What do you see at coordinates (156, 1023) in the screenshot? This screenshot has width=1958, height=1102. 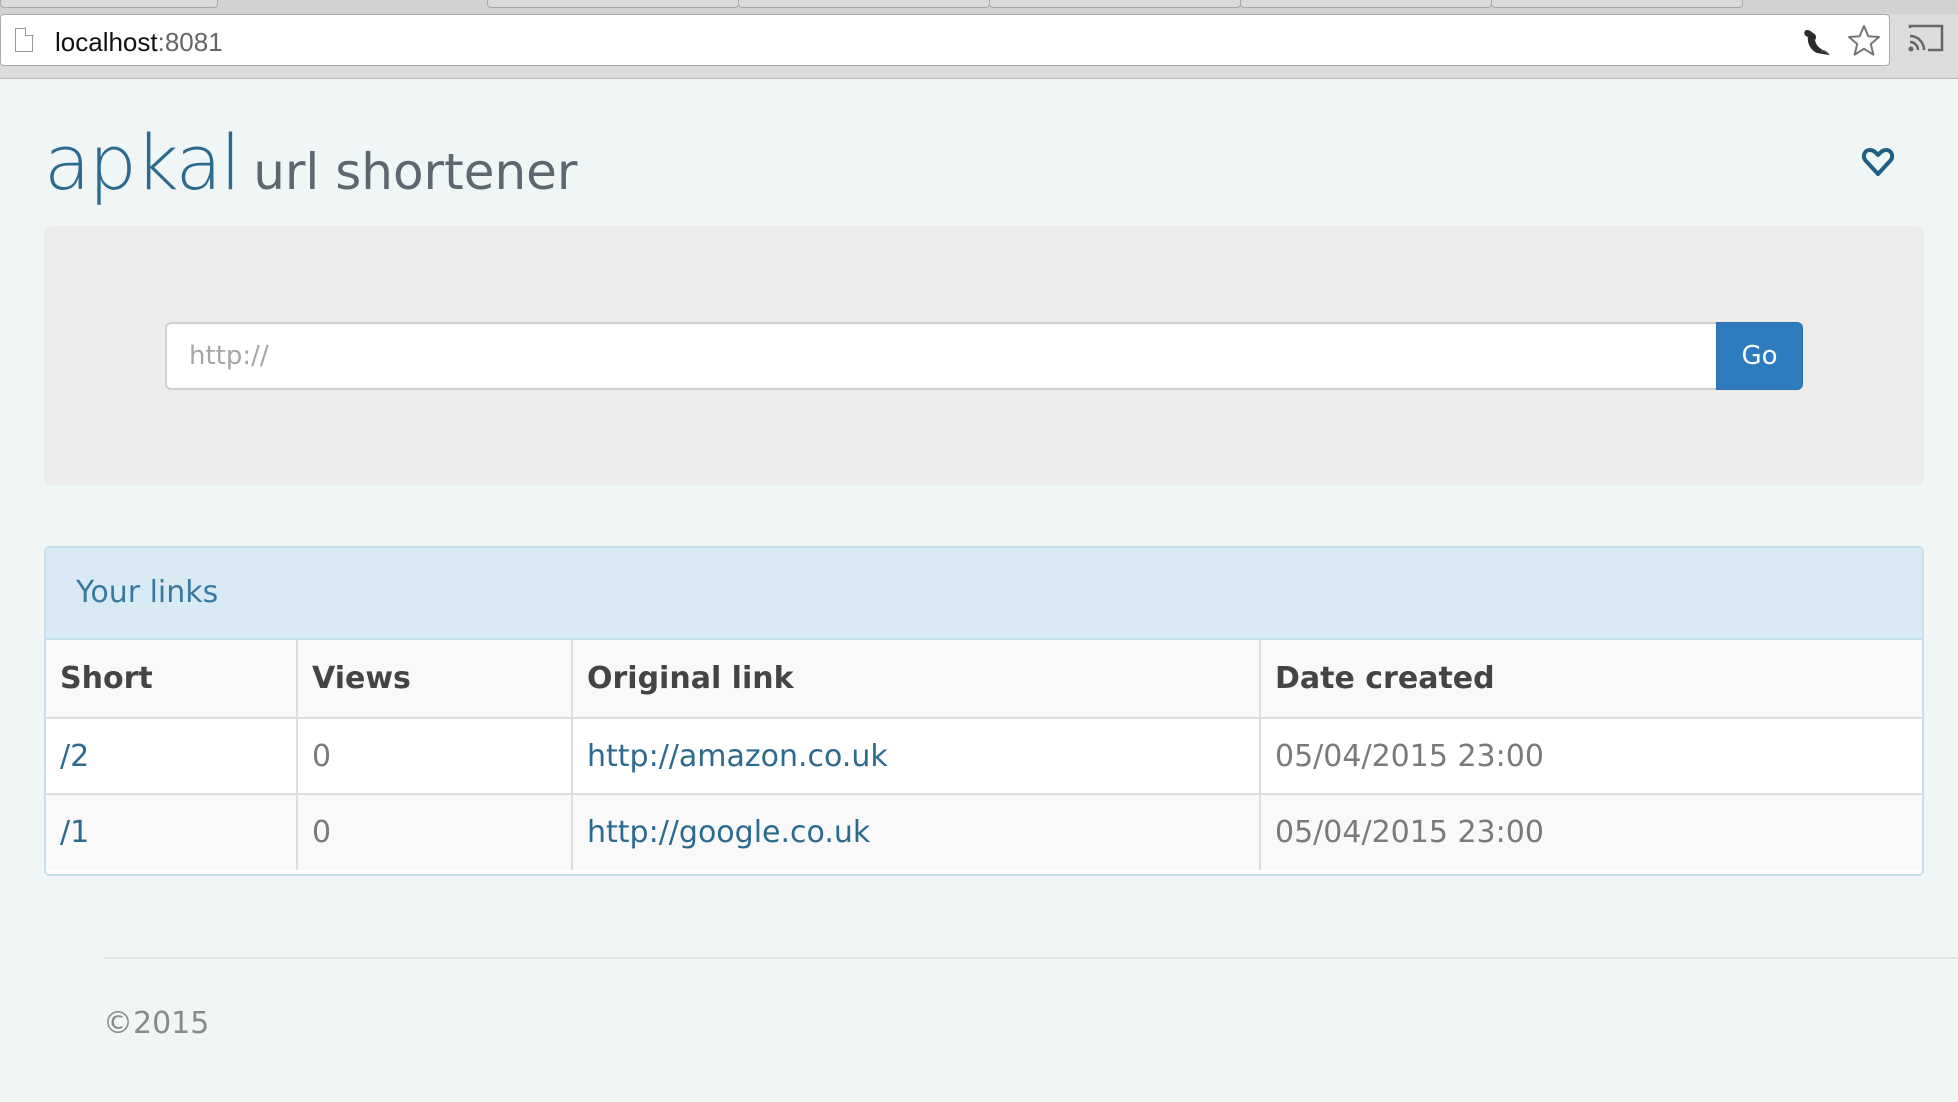 I see `footer-copyright: ©2015` at bounding box center [156, 1023].